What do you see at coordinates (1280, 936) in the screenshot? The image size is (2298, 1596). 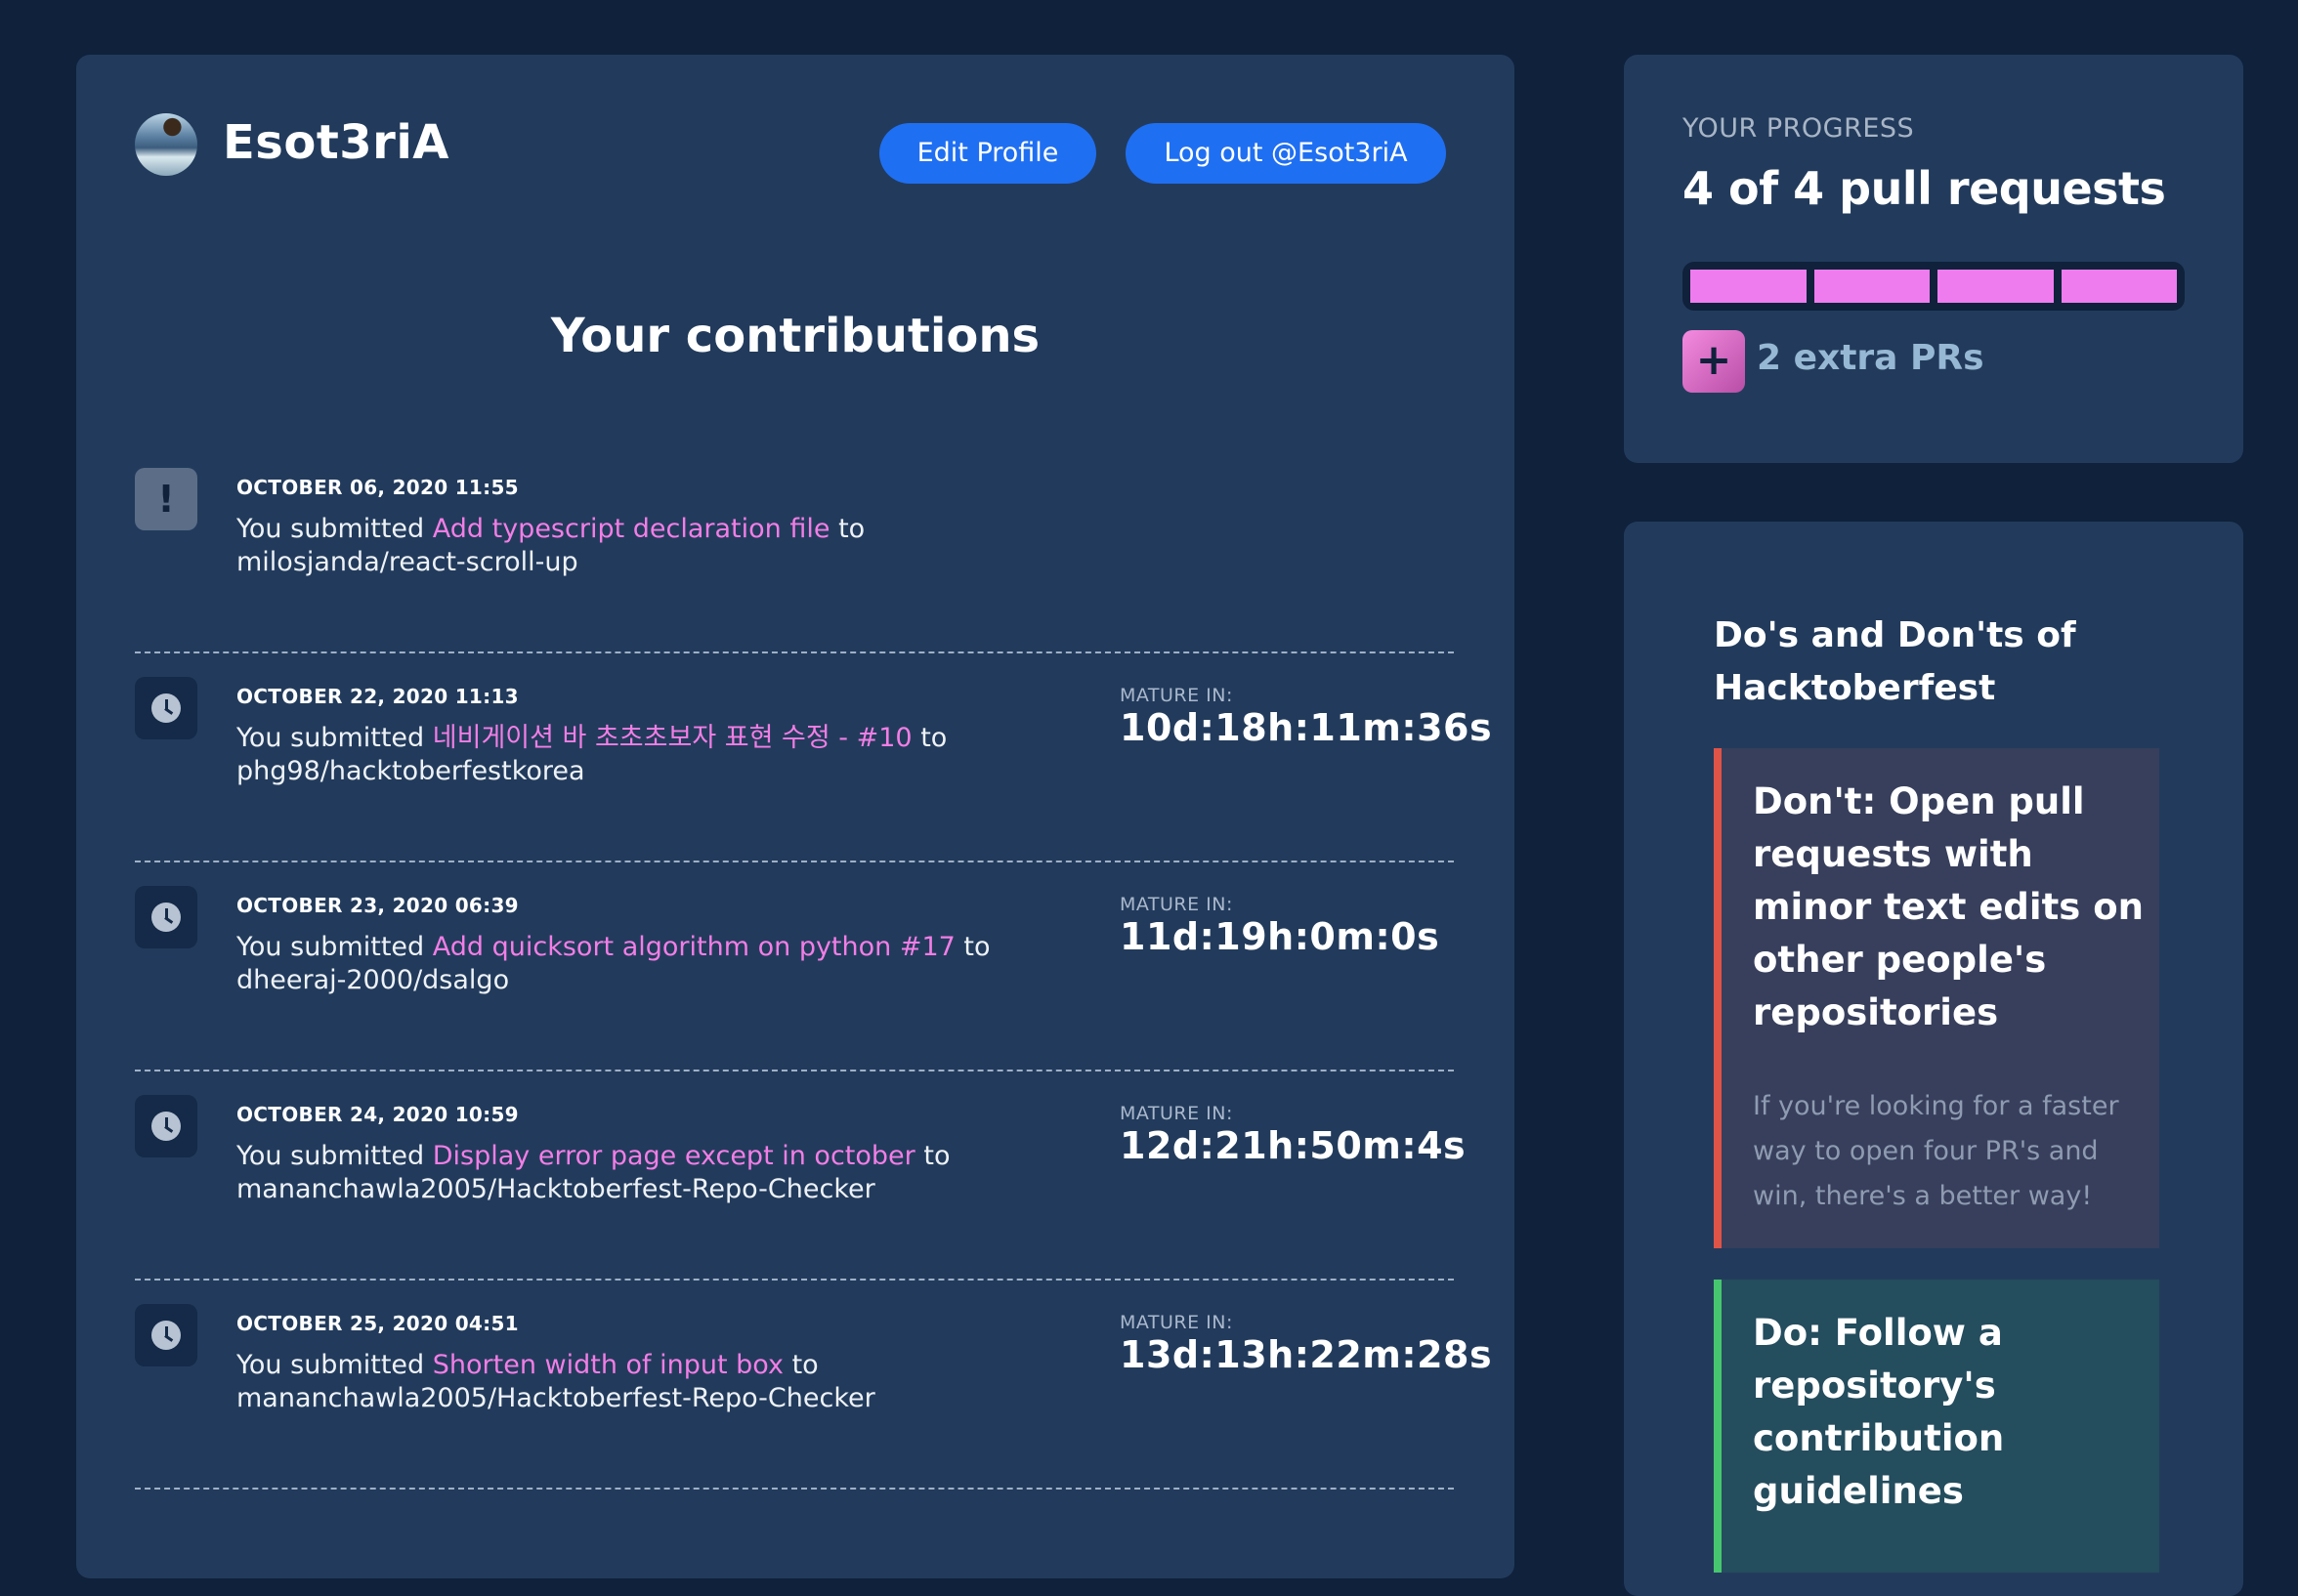 I see `mature-countdown: 11d:19h:0m:0s` at bounding box center [1280, 936].